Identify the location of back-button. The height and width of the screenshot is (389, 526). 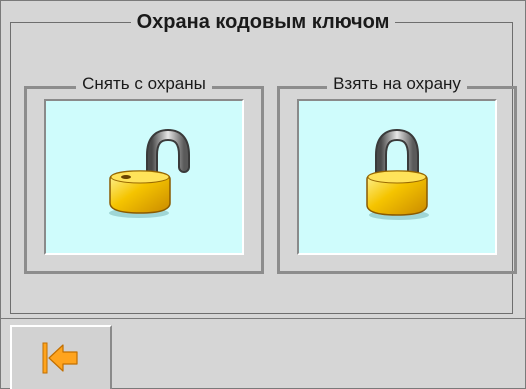
(61, 357).